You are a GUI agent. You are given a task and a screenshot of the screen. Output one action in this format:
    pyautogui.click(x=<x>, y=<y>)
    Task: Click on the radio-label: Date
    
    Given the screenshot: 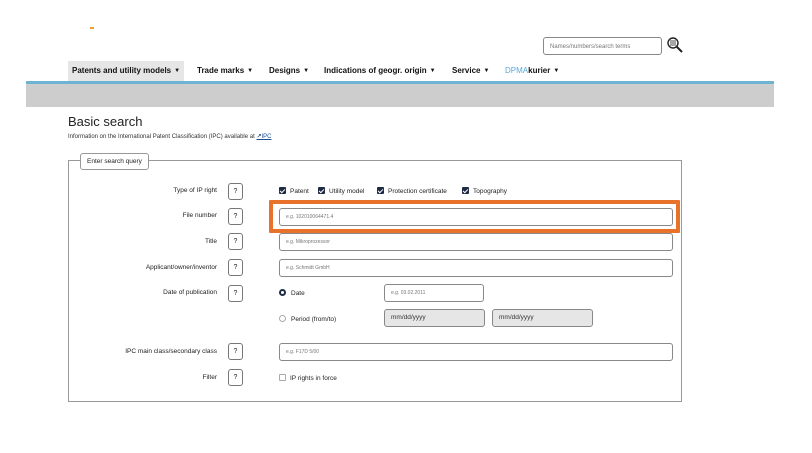 What is the action you would take?
    pyautogui.click(x=298, y=293)
    